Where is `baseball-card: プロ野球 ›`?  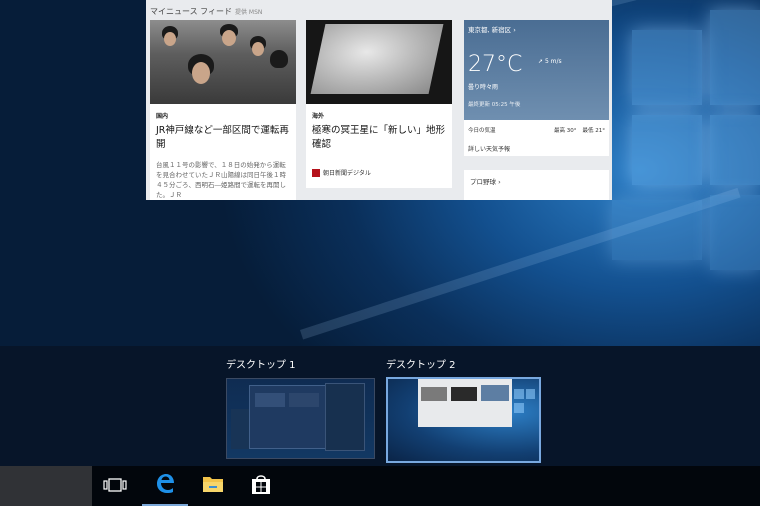
baseball-card: プロ野球 › is located at coordinates (536, 185).